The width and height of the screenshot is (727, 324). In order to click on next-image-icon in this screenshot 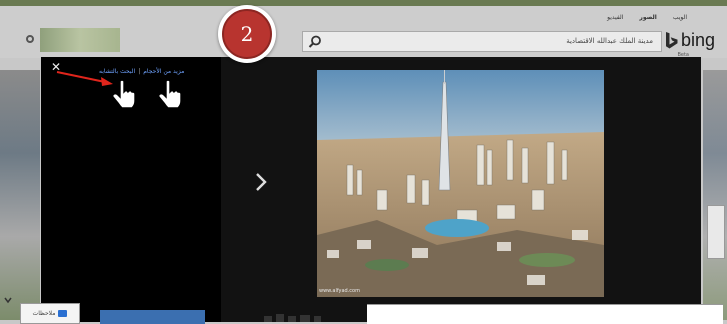, I will do `click(261, 182)`.